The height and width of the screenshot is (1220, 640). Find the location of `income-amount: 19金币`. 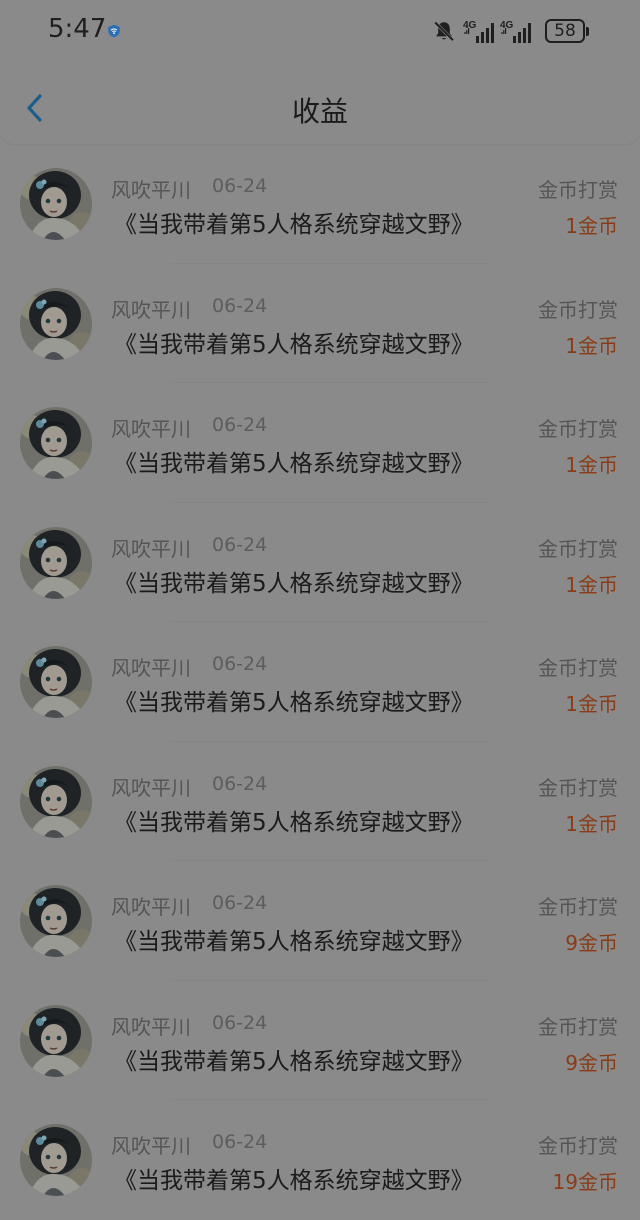

income-amount: 19金币 is located at coordinates (585, 1182).